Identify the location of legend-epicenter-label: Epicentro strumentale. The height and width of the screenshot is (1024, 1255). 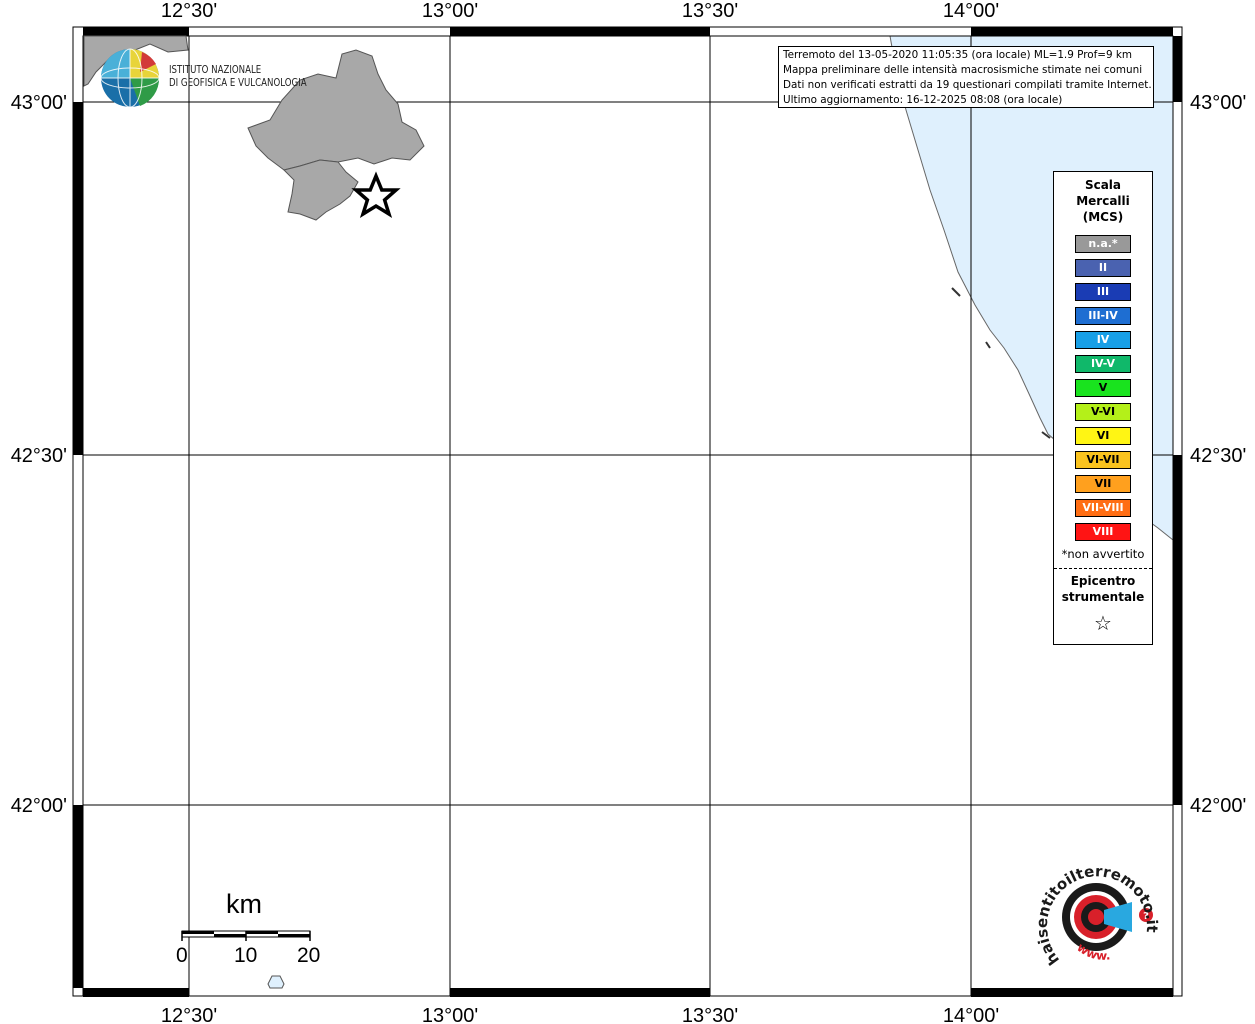
(1103, 589).